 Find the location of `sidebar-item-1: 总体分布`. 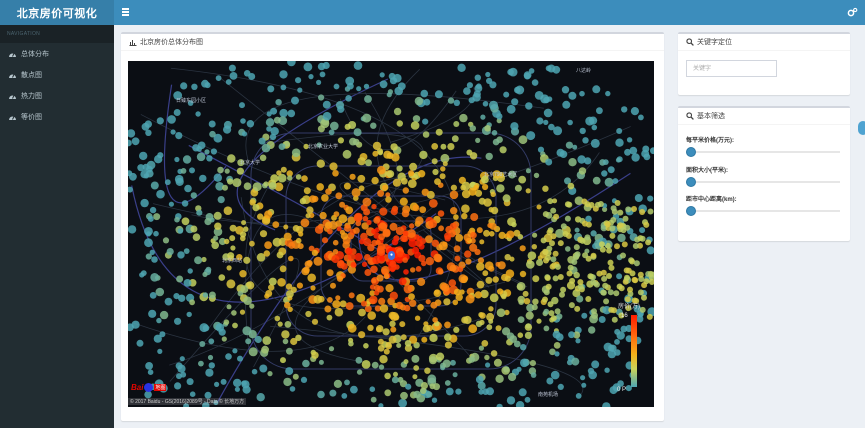

sidebar-item-1: 总体分布 is located at coordinates (57, 53).